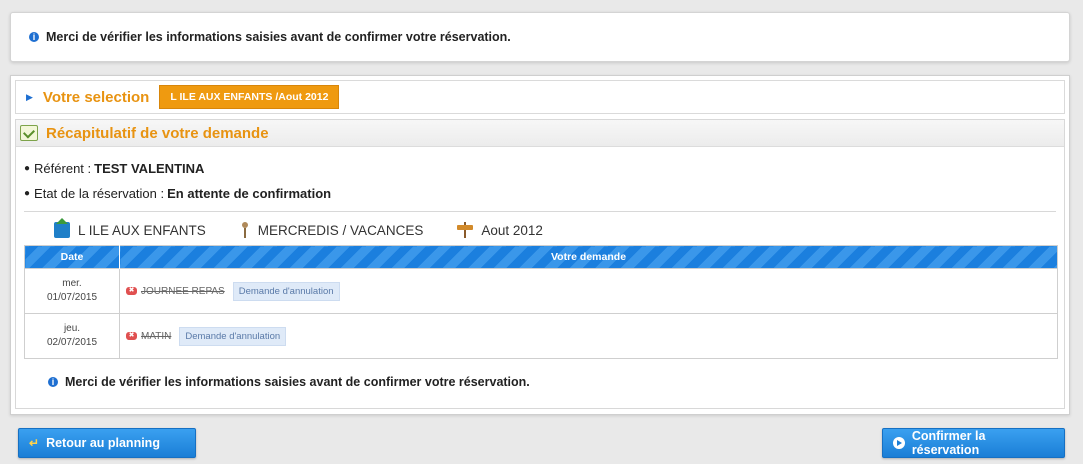 The height and width of the screenshot is (464, 1083). What do you see at coordinates (156, 336) in the screenshot?
I see `request-item: MATIN` at bounding box center [156, 336].